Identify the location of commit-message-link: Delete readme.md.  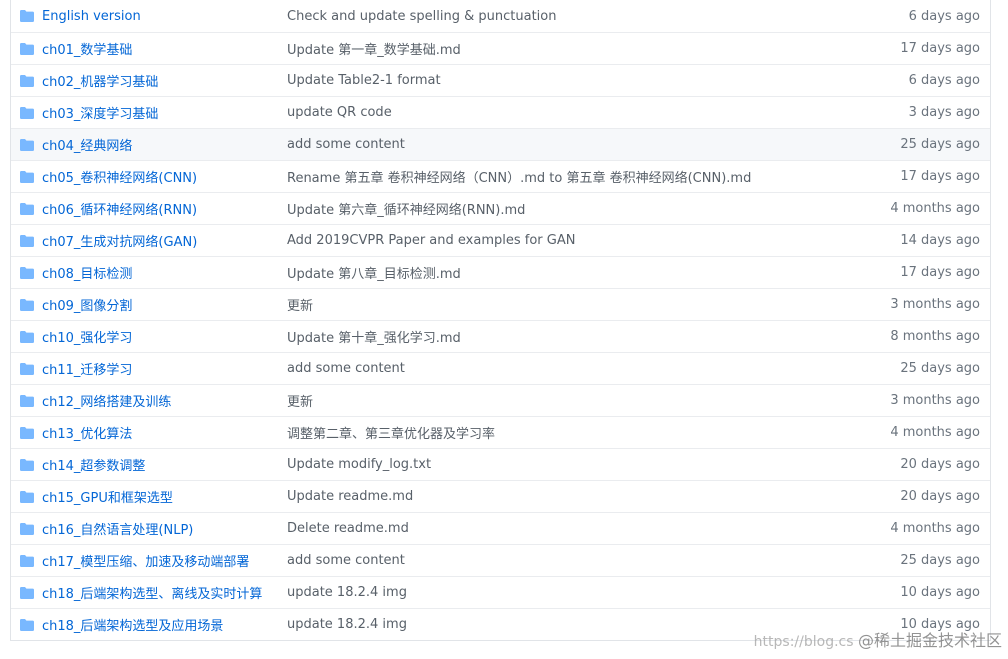
(563, 528).